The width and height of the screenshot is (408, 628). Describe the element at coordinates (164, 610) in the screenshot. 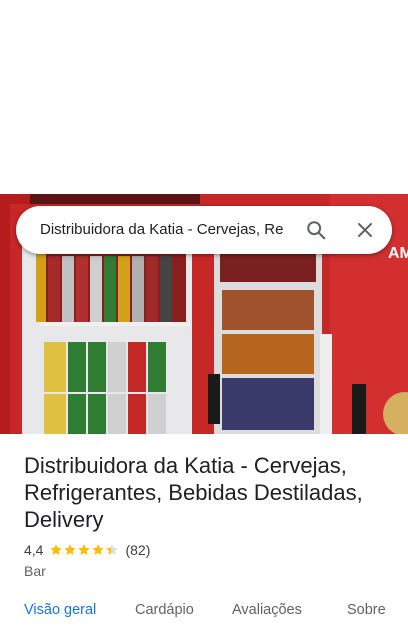

I see `tab-menu: Cardápio` at that location.